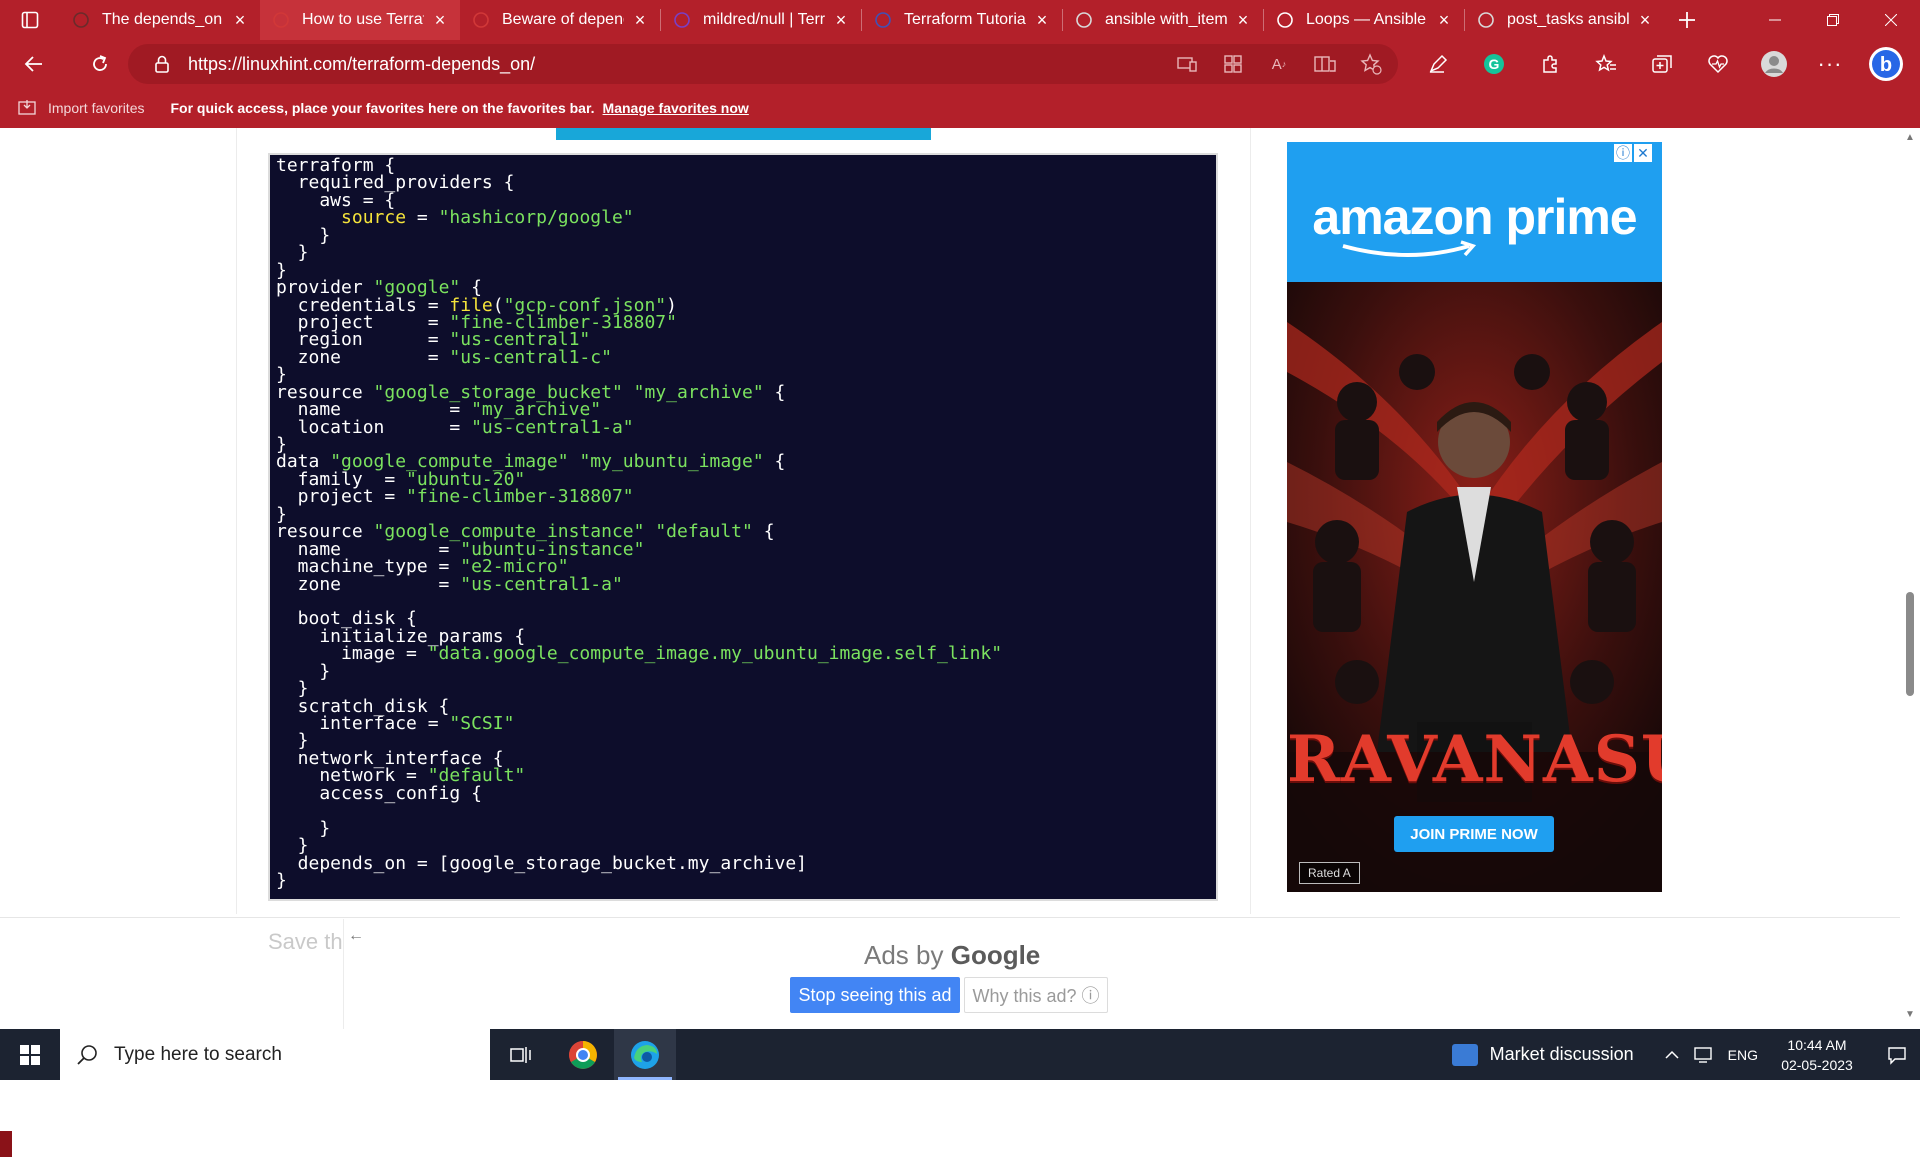 The height and width of the screenshot is (1157, 1920). What do you see at coordinates (162, 64) in the screenshot?
I see `lock-icon` at bounding box center [162, 64].